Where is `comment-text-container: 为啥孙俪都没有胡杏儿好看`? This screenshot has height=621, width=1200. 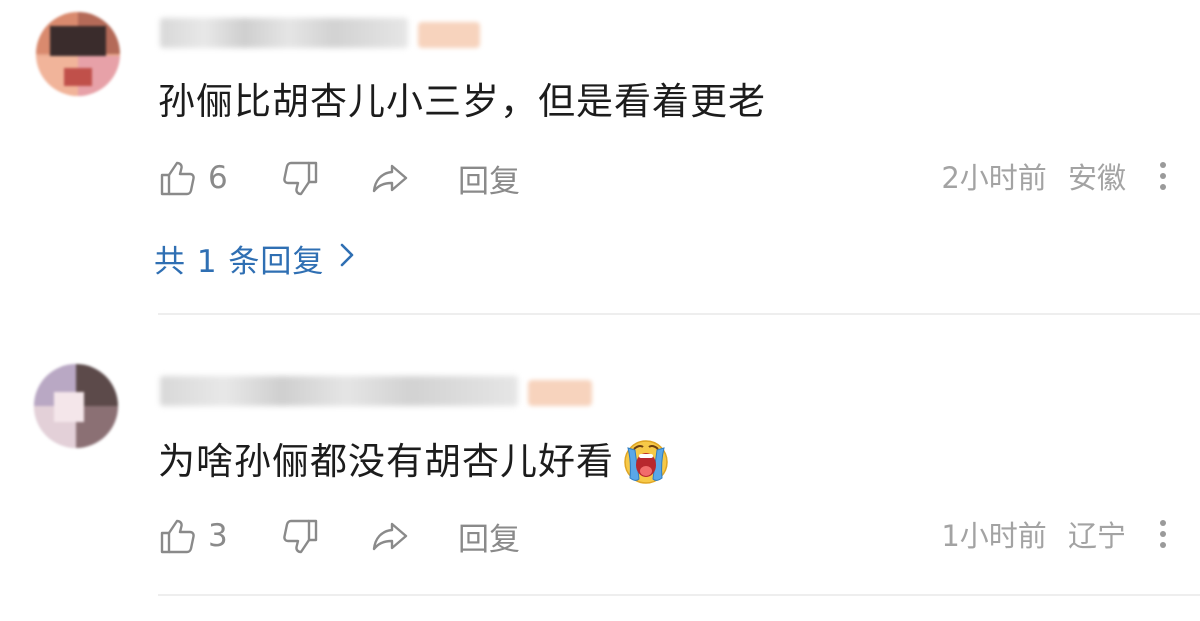
comment-text-container: 为啥孙俪都没有胡杏儿好看 is located at coordinates (415, 462).